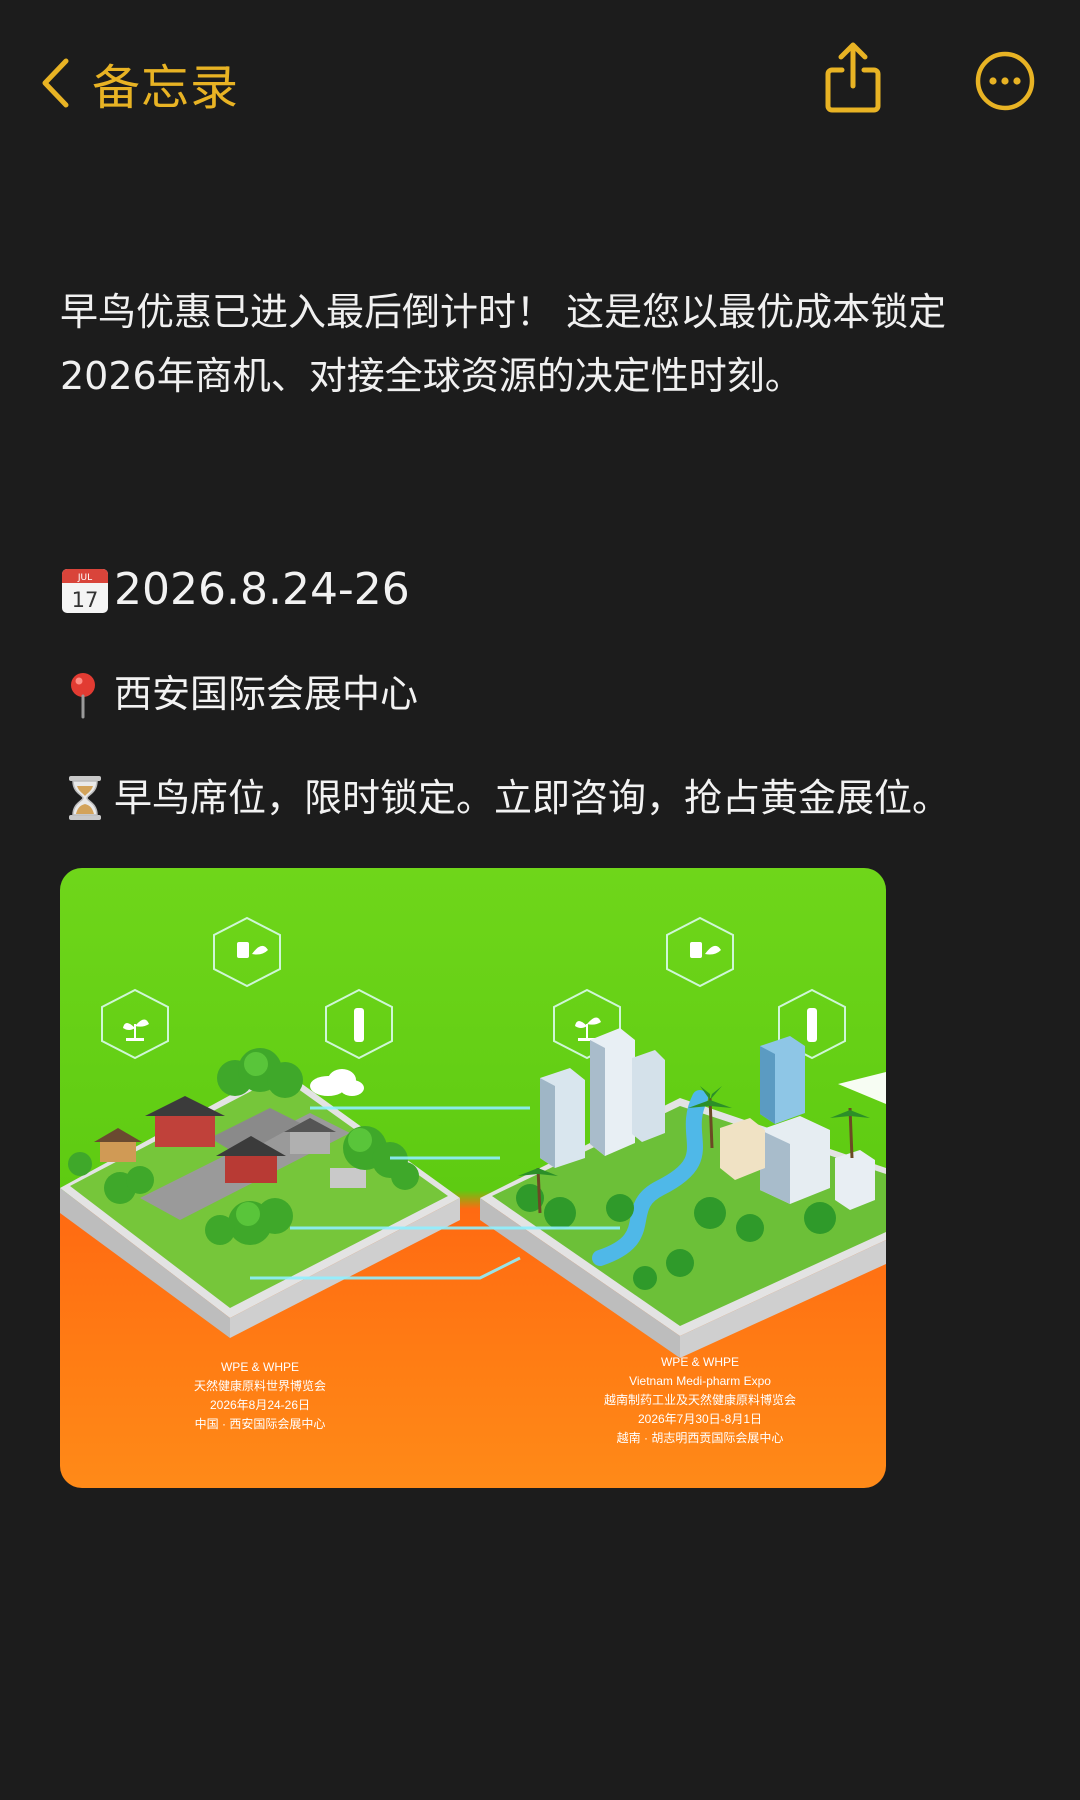  Describe the element at coordinates (700, 1381) in the screenshot. I see `right-caption-line-2: Vietnam Medi-pharm Expo` at that location.